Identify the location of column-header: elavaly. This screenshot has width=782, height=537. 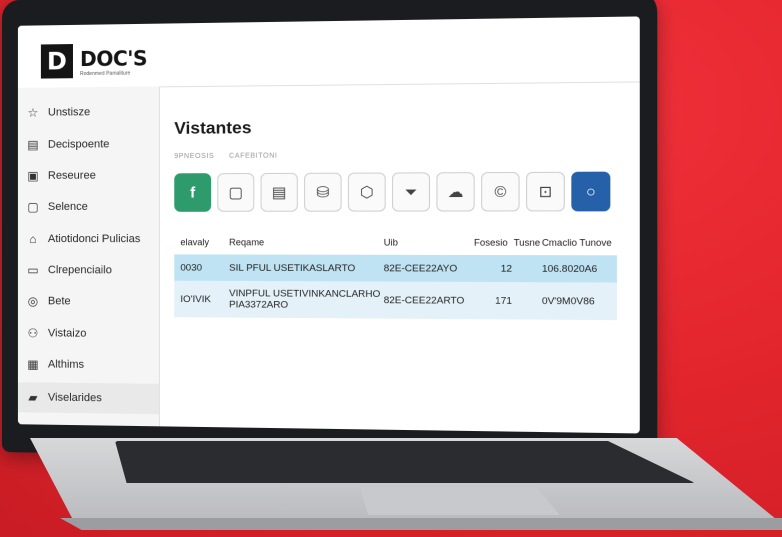
(201, 242).